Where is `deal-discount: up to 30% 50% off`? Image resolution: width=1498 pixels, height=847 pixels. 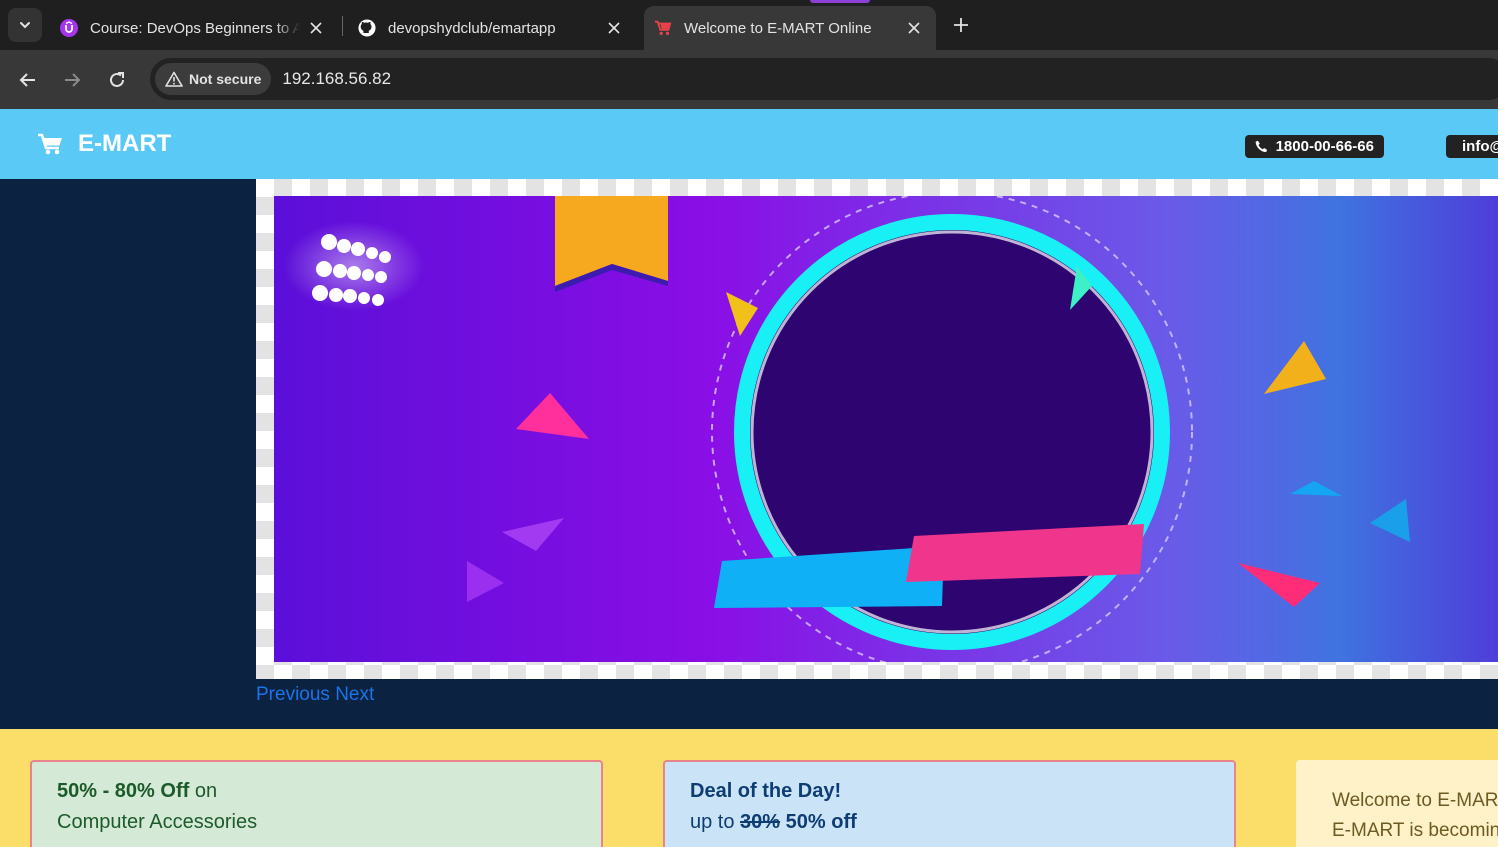
deal-discount: up to 30% 50% off is located at coordinates (773, 822).